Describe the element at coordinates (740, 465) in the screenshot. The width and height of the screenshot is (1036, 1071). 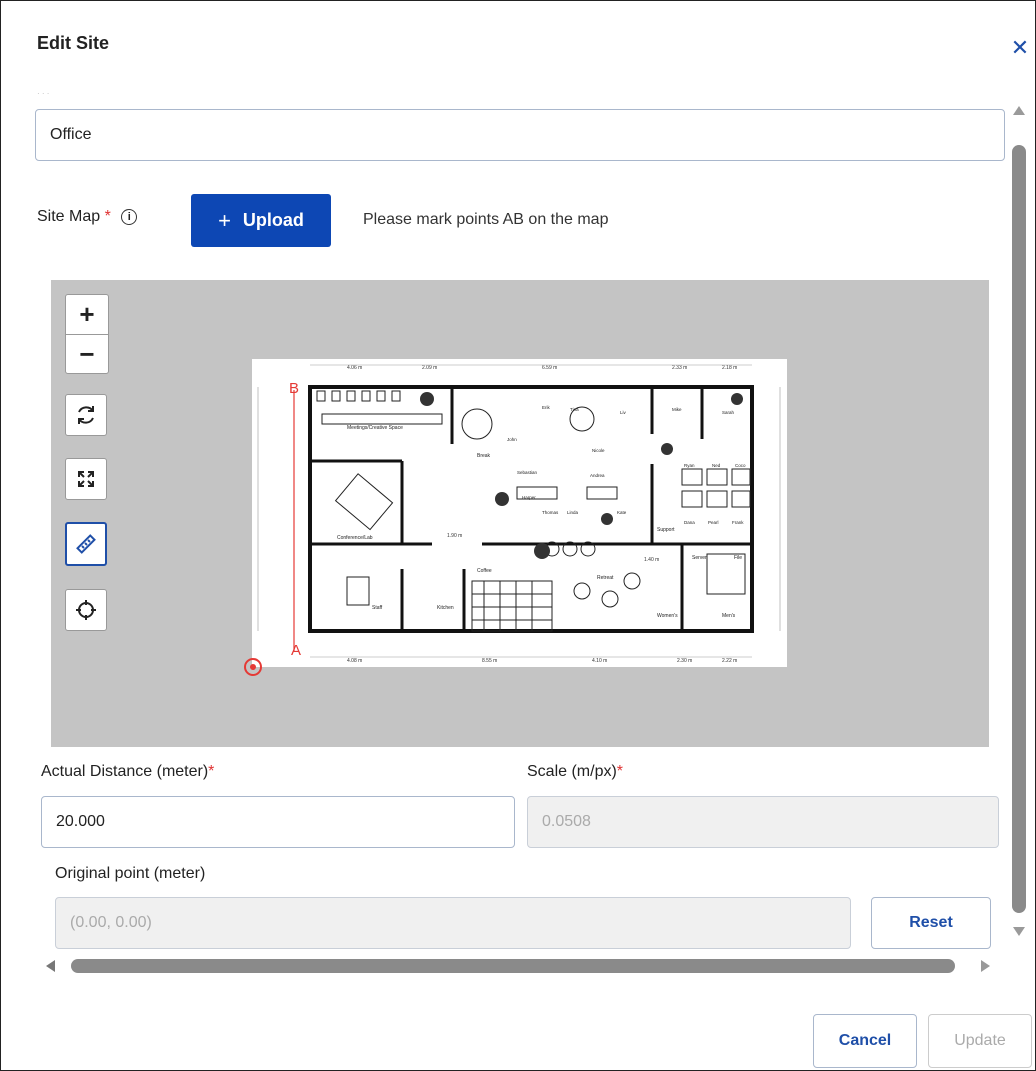
I see `svg-text: Coco` at that location.